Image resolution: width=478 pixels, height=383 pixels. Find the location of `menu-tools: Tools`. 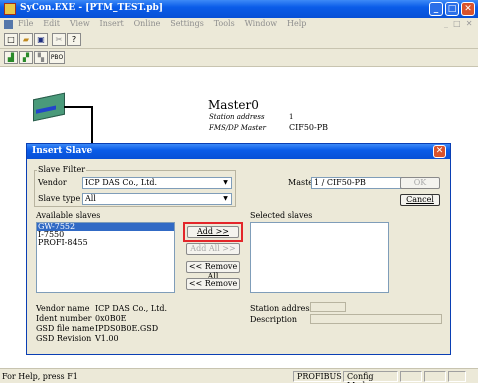

menu-tools: Tools is located at coordinates (224, 23).